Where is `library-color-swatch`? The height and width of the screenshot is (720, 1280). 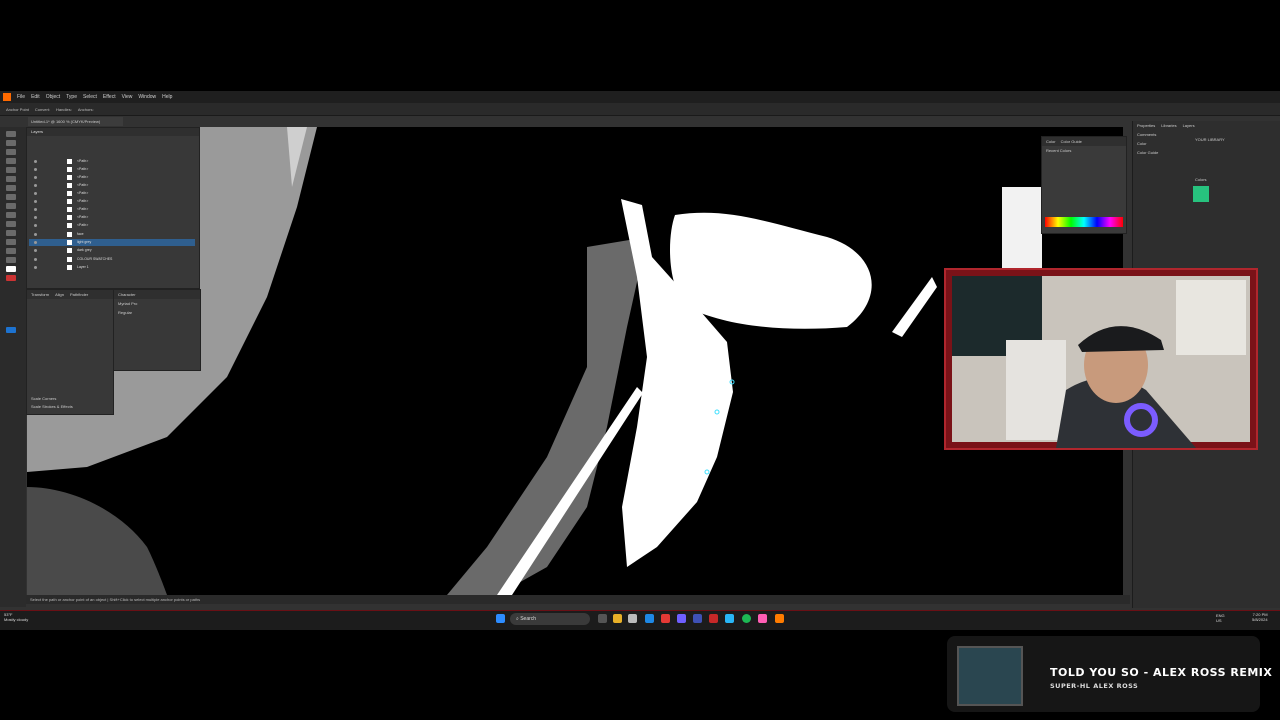 library-color-swatch is located at coordinates (1201, 194).